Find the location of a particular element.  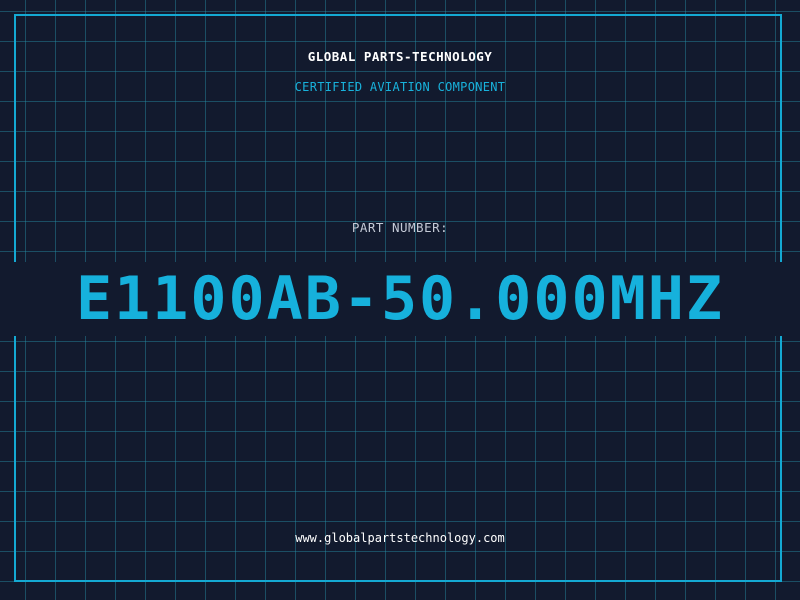

part-number-label: PART NUMBER: is located at coordinates (400, 227).